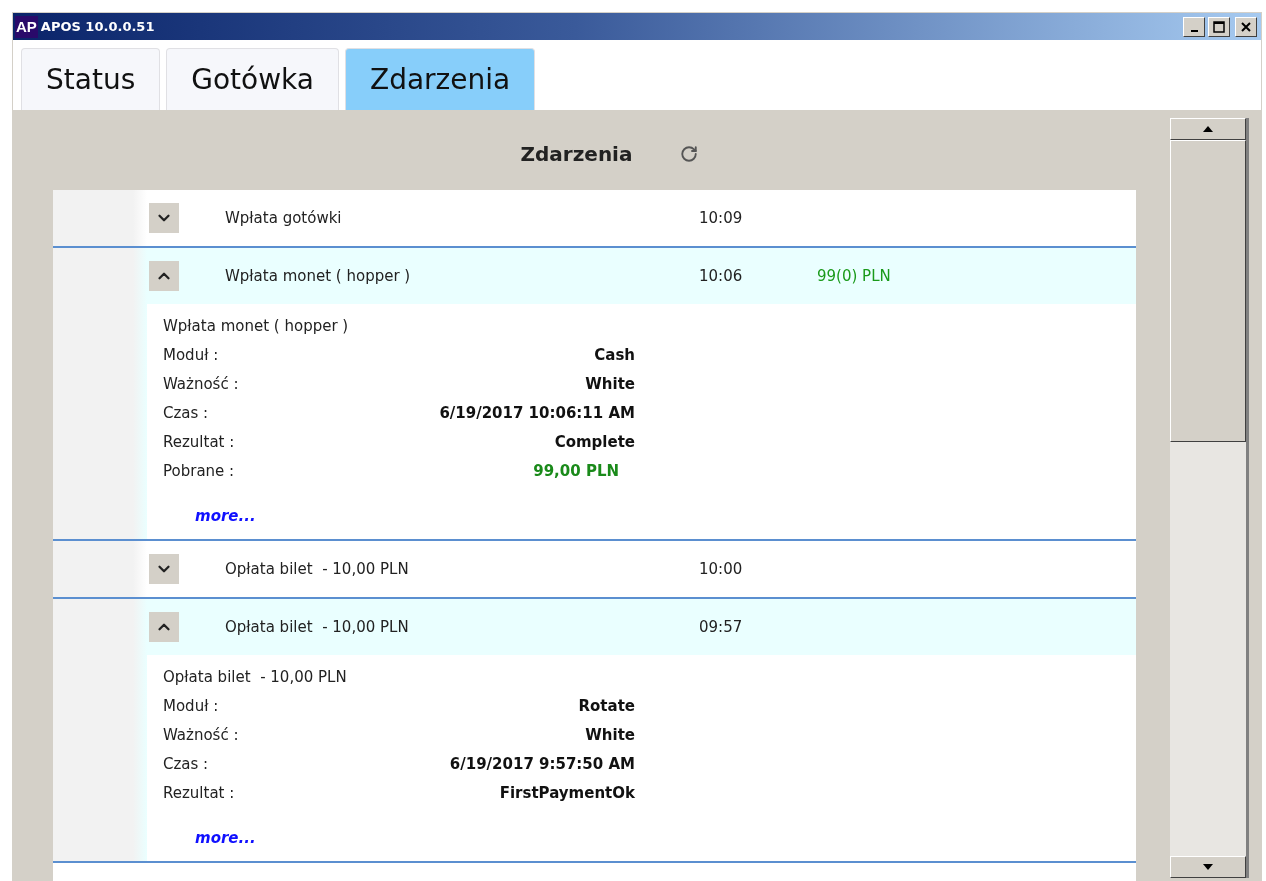 The image size is (1266, 881). Describe the element at coordinates (594, 276) in the screenshot. I see `event-row: Wpłata monet ( hopper ) 10:06 99(0) PLN` at that location.